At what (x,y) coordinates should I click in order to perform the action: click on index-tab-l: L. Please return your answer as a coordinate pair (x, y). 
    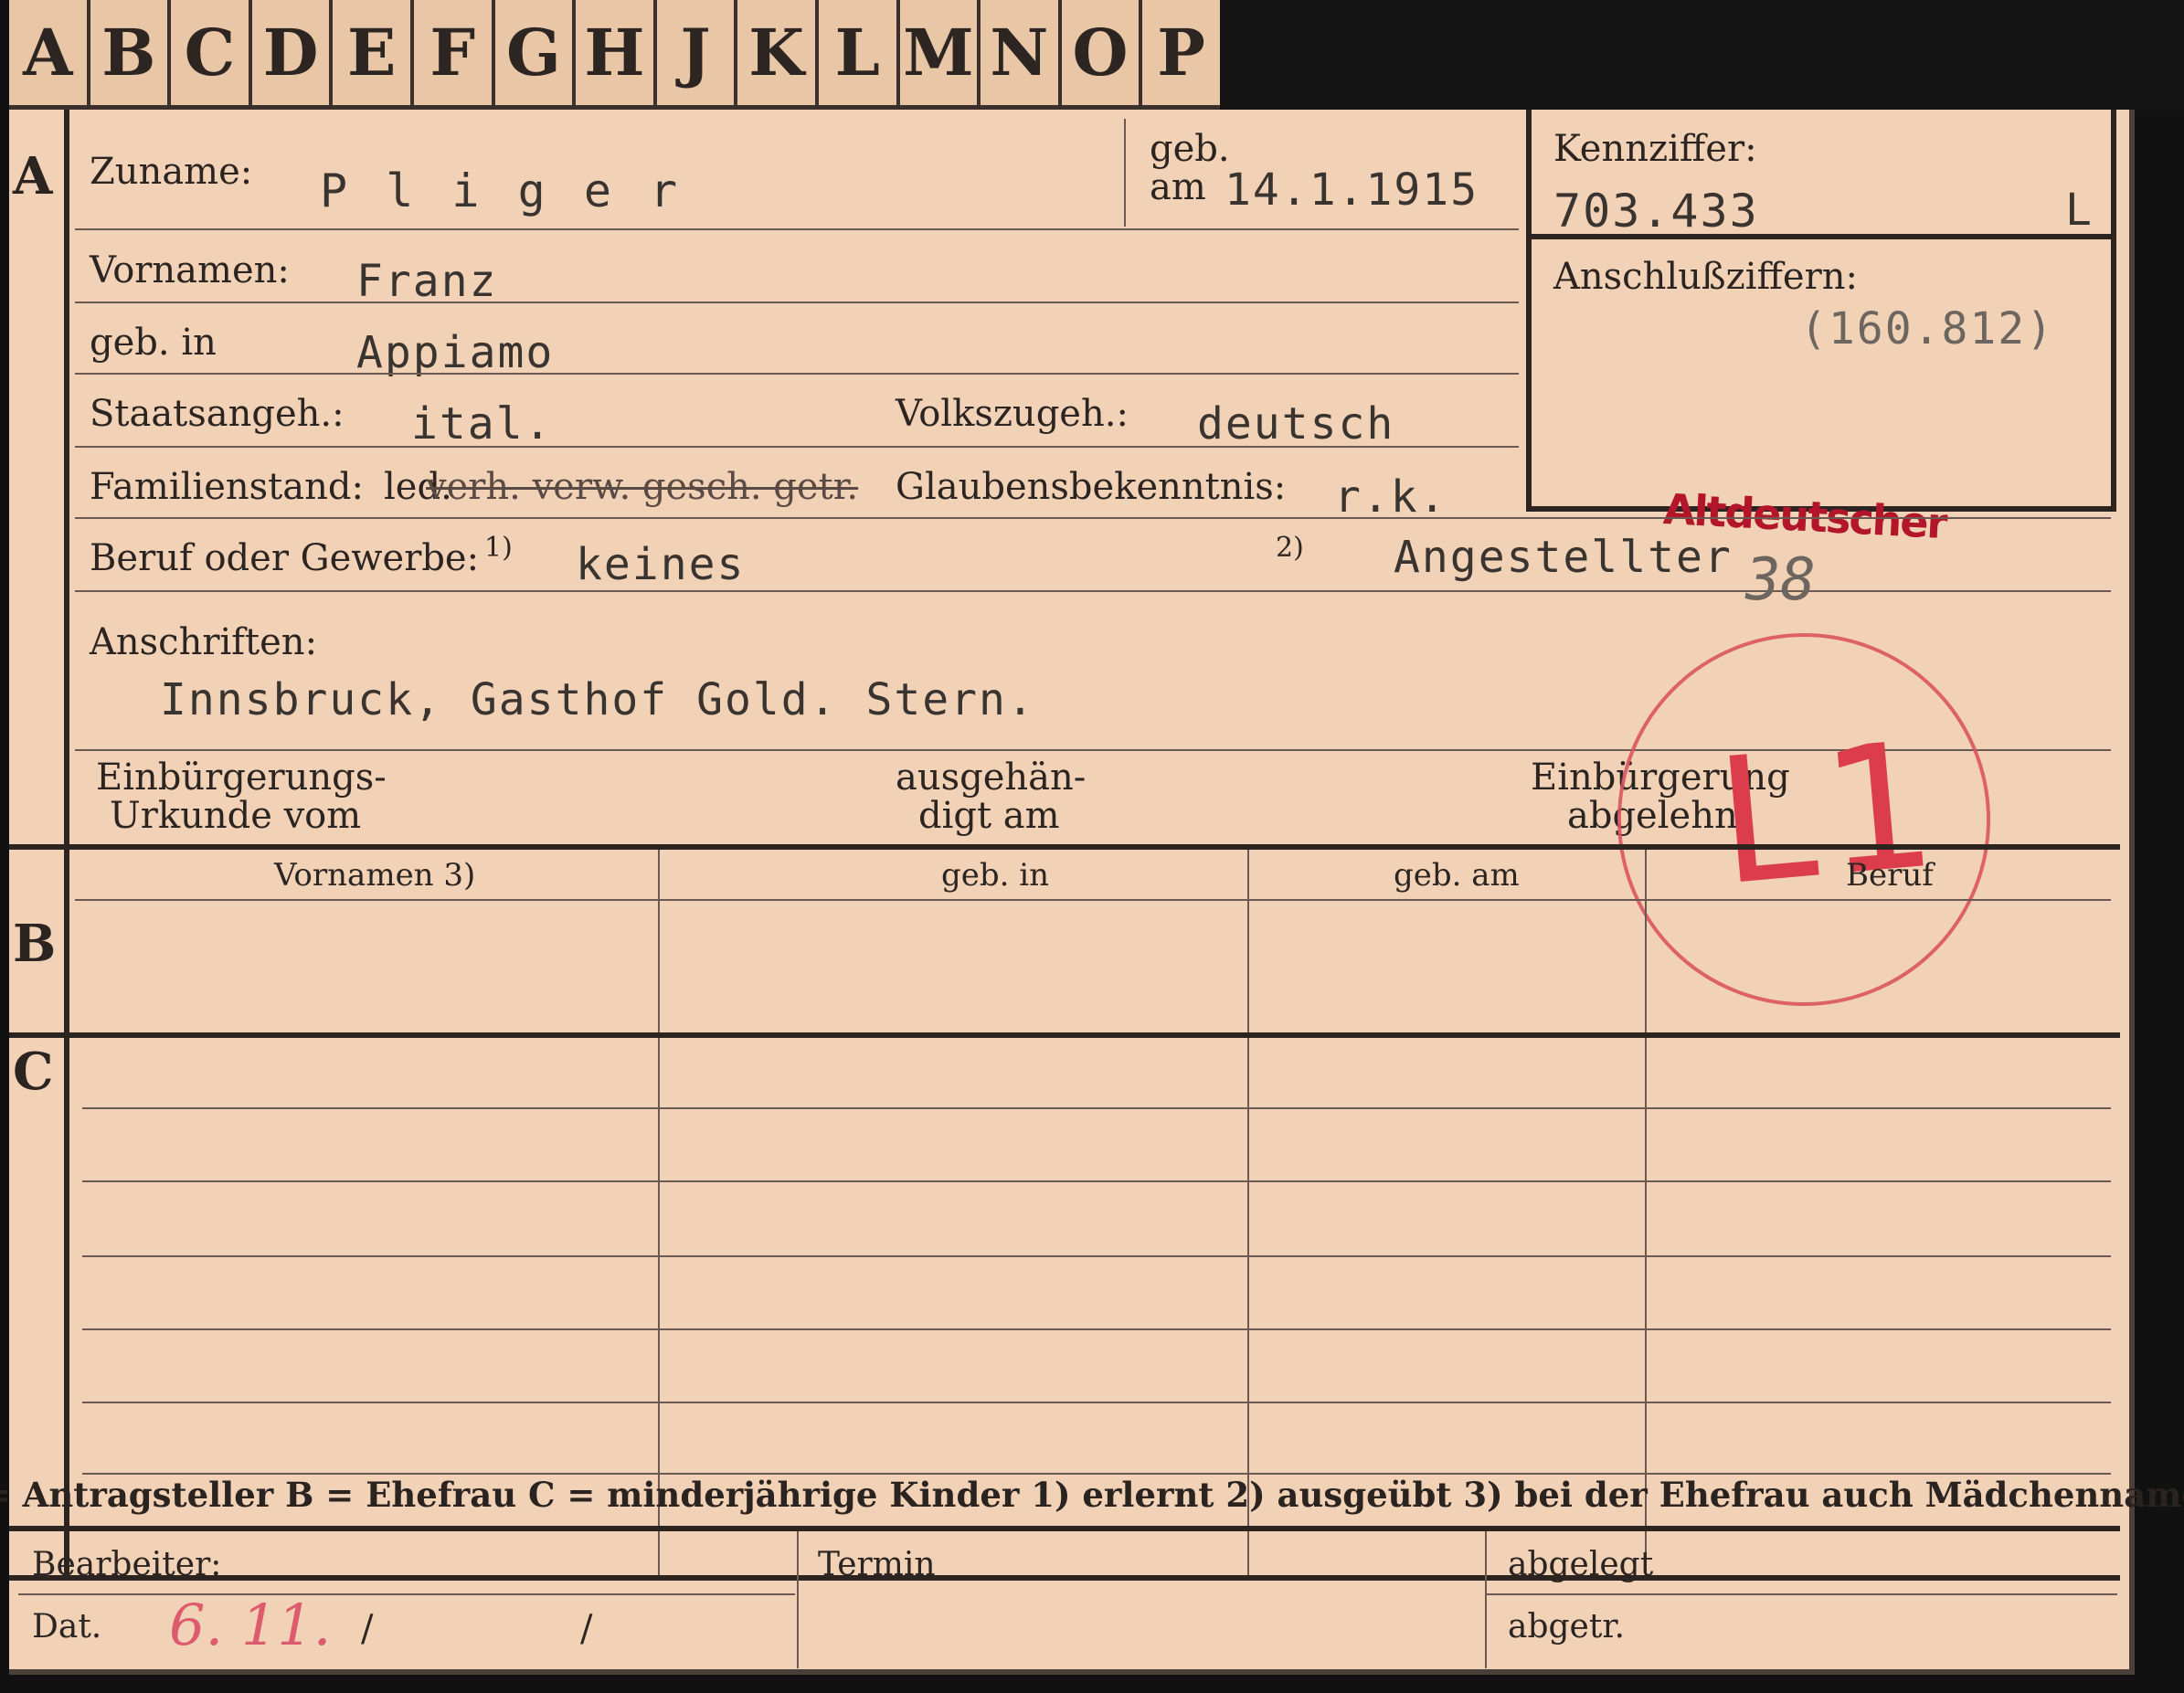
    Looking at the image, I should click on (855, 55).